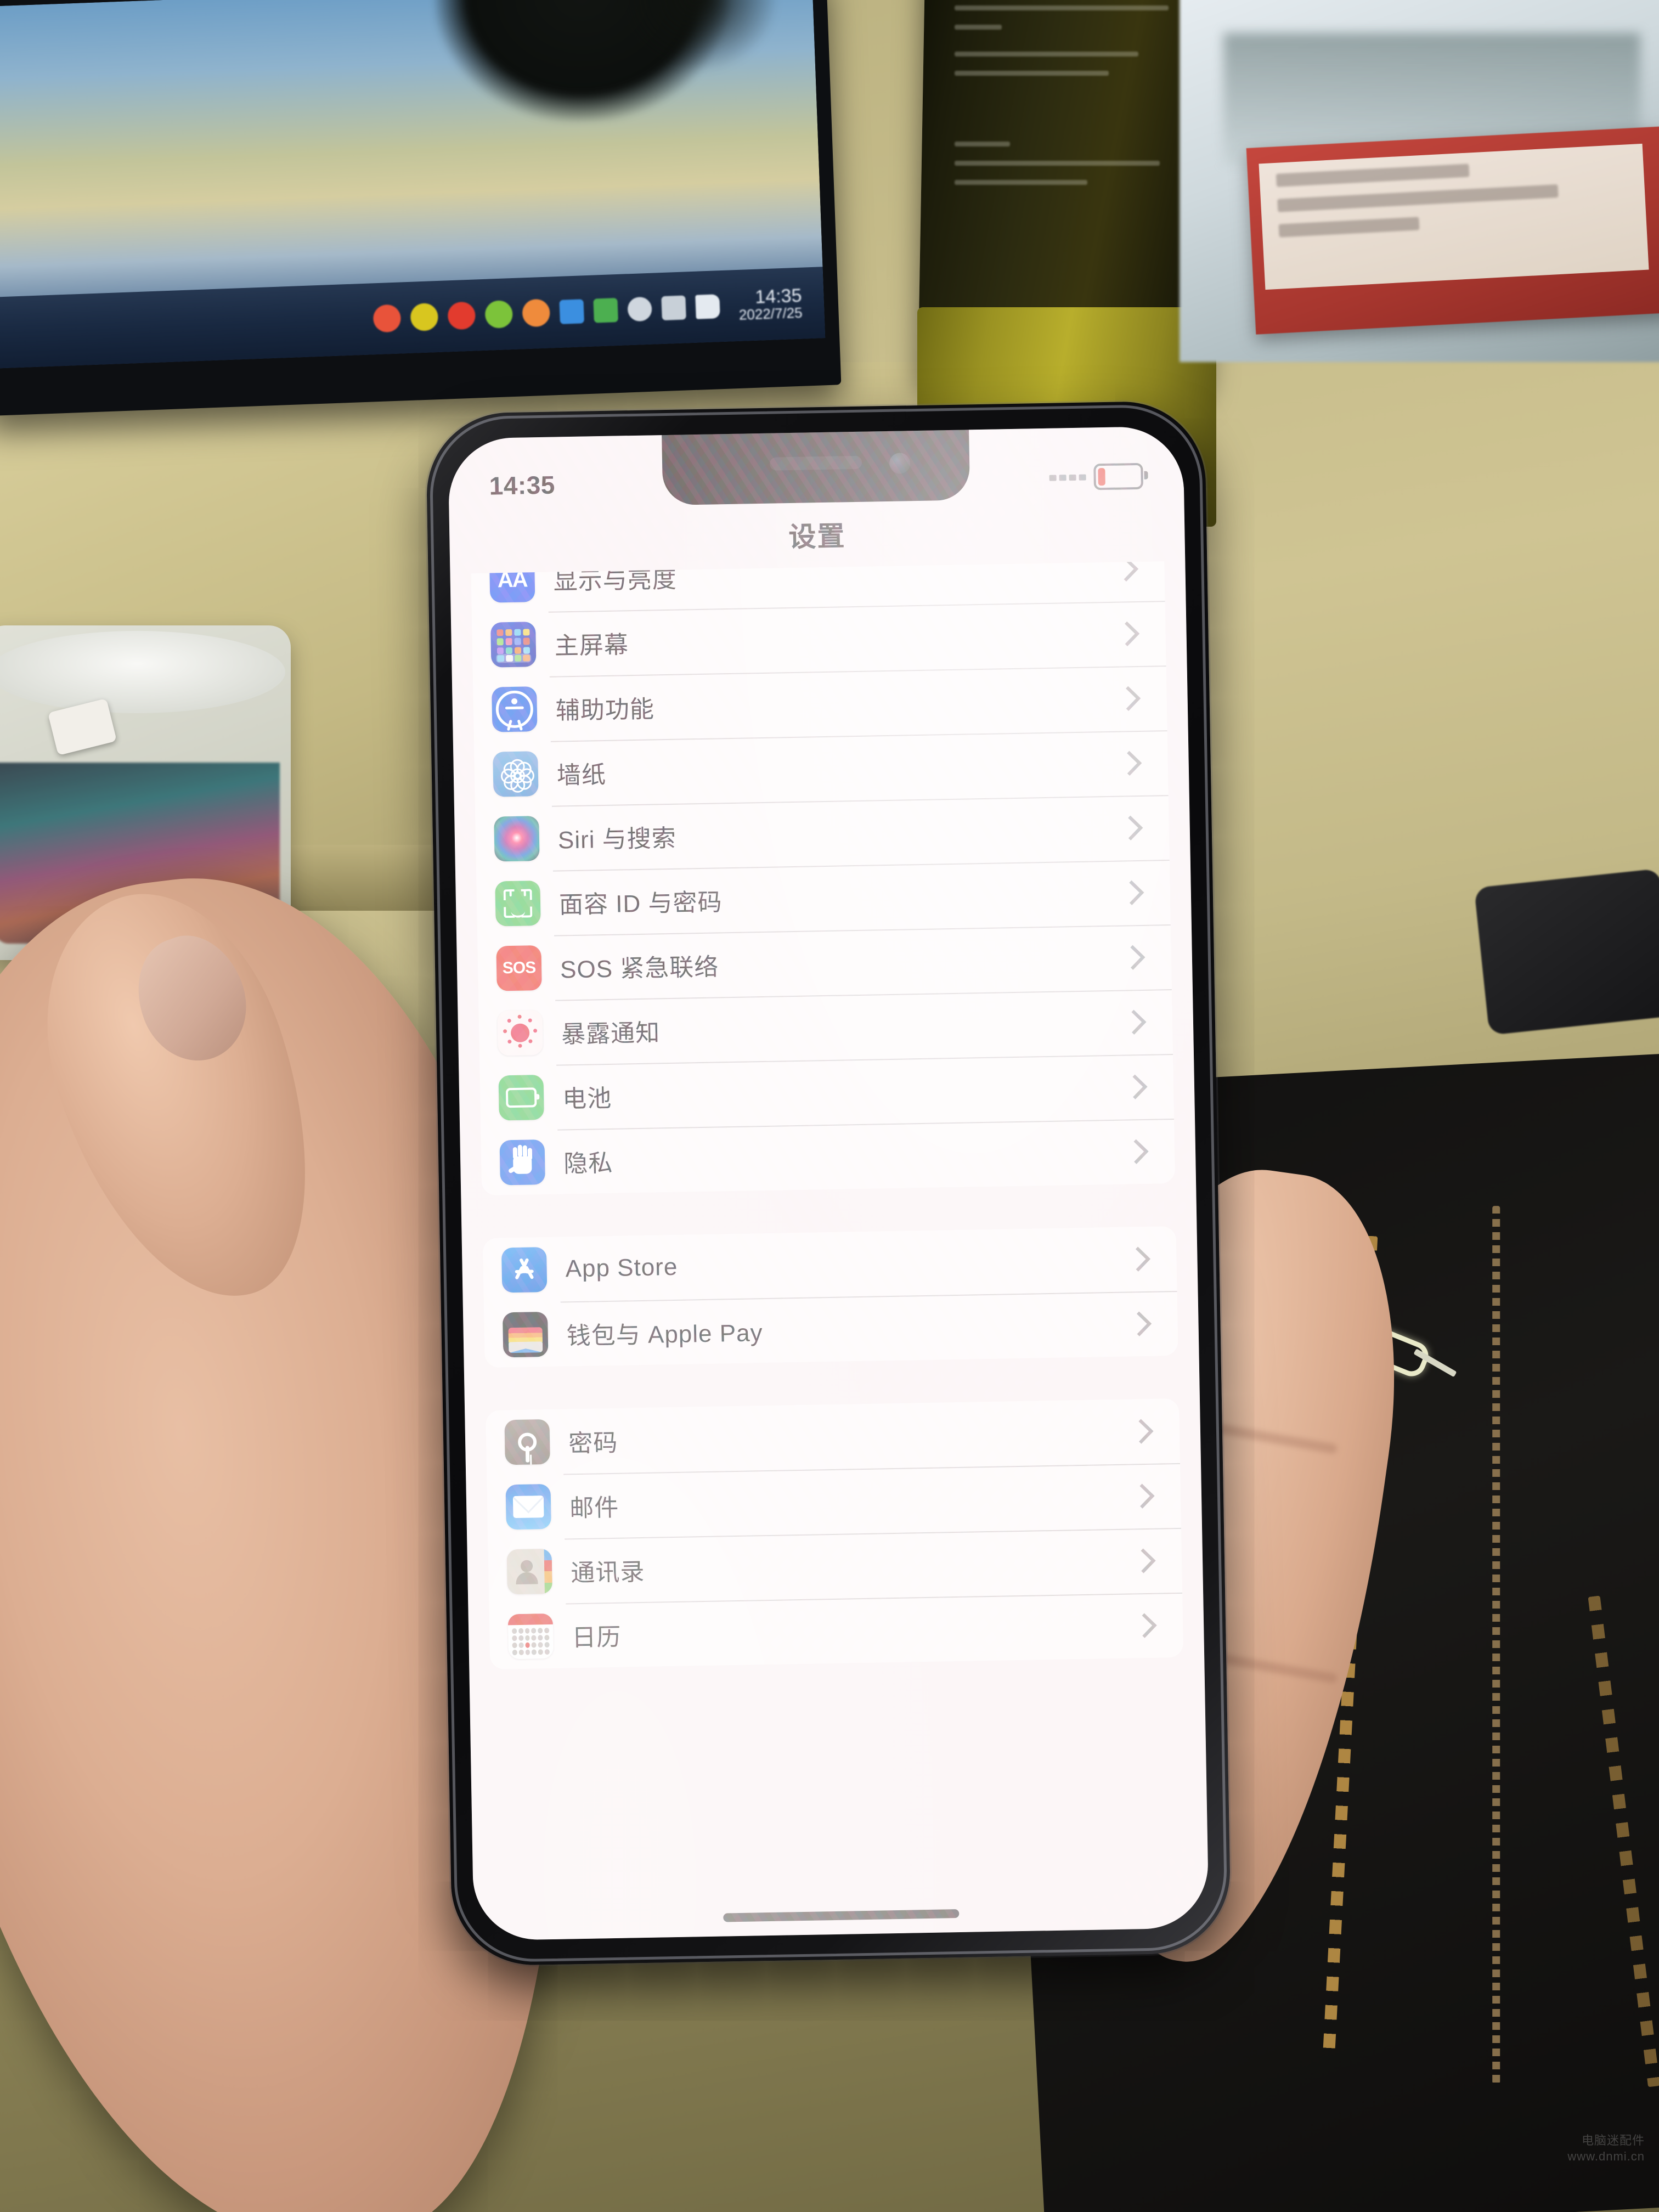 The image size is (1659, 2212). I want to click on exposure-notification-icon, so click(520, 1033).